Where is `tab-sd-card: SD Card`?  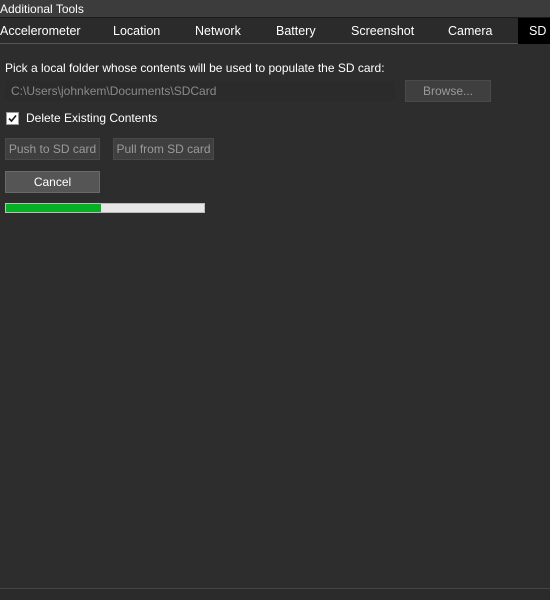 tab-sd-card: SD Card is located at coordinates (534, 31).